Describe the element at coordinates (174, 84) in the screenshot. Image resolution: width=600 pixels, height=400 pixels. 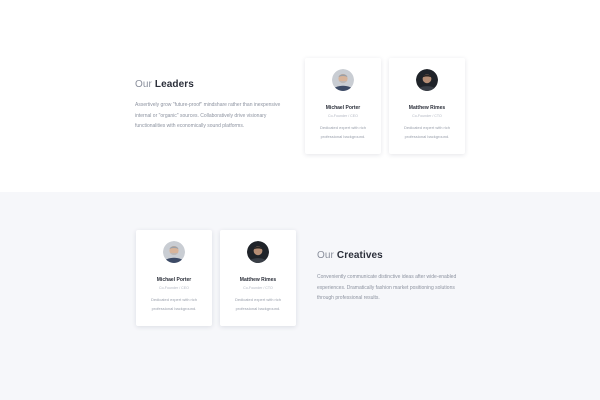
I see `leaders-heading-strong: Leaders` at that location.